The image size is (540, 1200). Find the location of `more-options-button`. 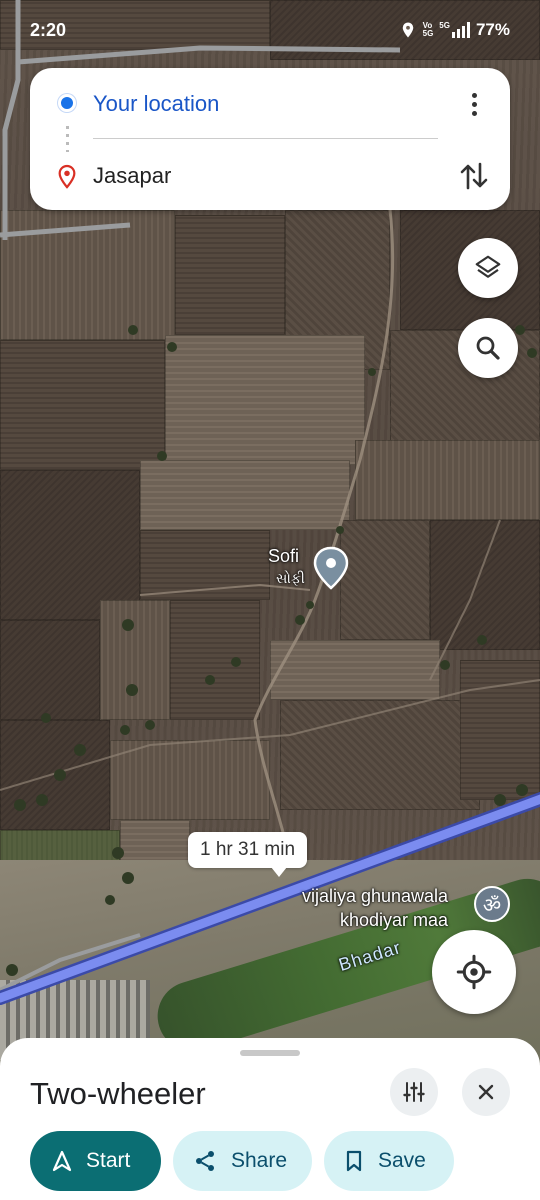

more-options-button is located at coordinates (474, 104).